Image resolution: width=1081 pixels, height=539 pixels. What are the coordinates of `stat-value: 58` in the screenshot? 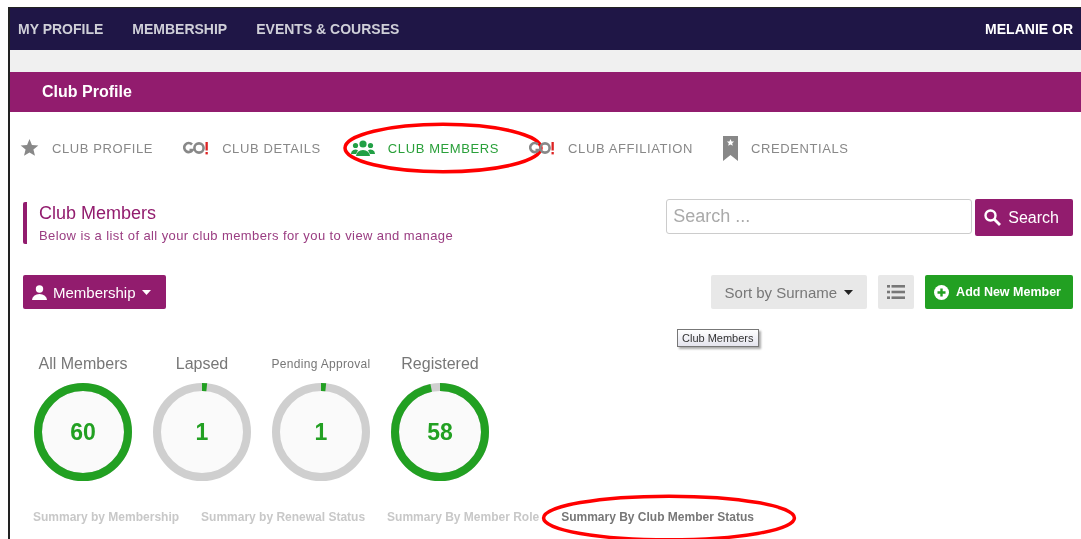 It's located at (440, 432).